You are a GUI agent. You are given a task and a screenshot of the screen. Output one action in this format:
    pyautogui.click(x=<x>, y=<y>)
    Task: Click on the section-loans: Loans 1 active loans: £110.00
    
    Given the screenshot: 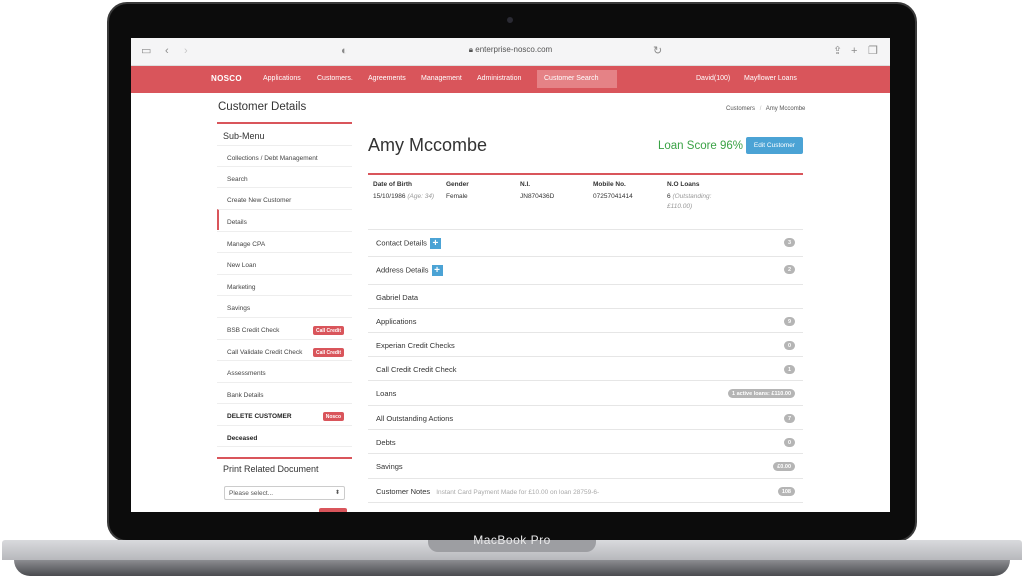 What is the action you would take?
    pyautogui.click(x=585, y=392)
    